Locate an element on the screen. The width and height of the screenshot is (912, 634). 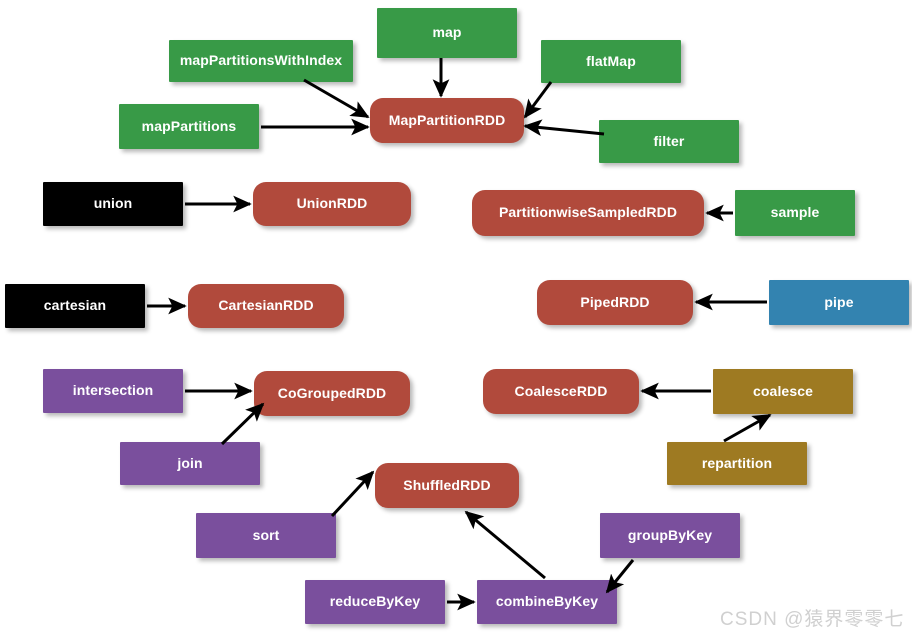
node-repartition: repartition is located at coordinates (737, 463).